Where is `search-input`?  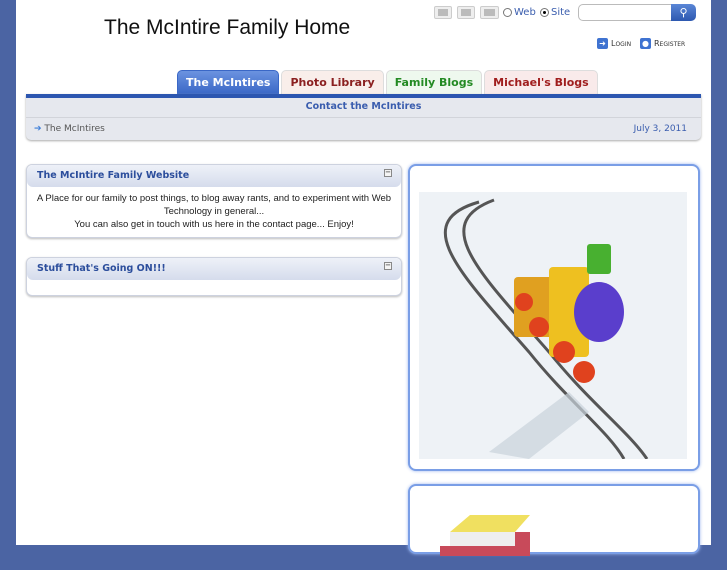 search-input is located at coordinates (625, 12).